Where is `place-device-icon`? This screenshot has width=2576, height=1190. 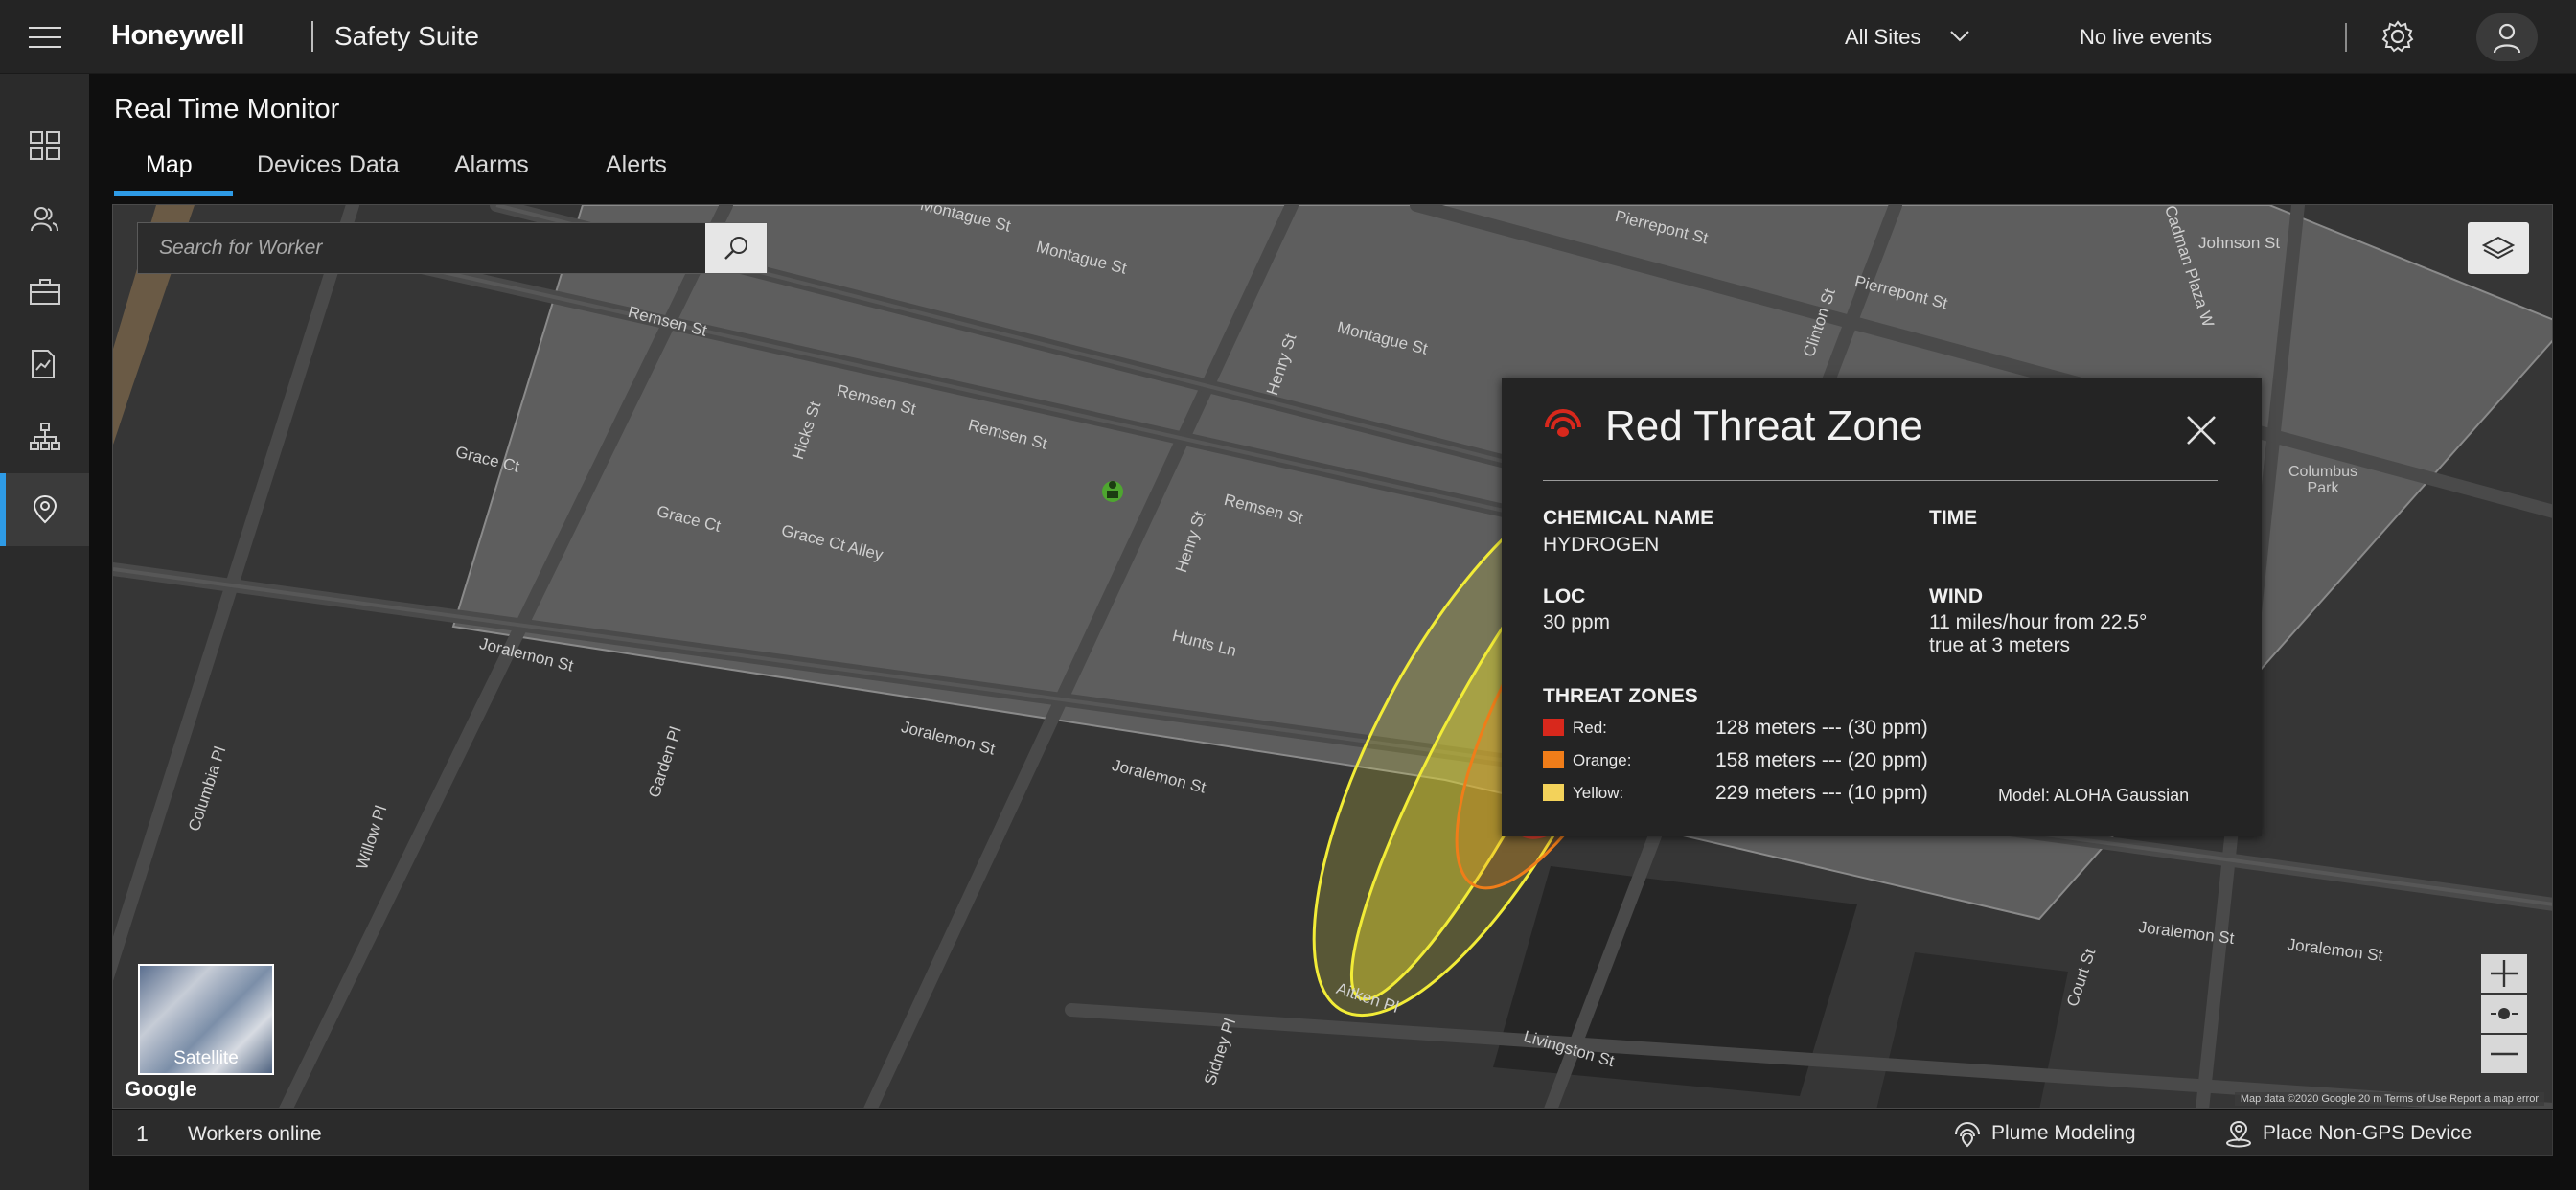
place-device-icon is located at coordinates (2238, 1134).